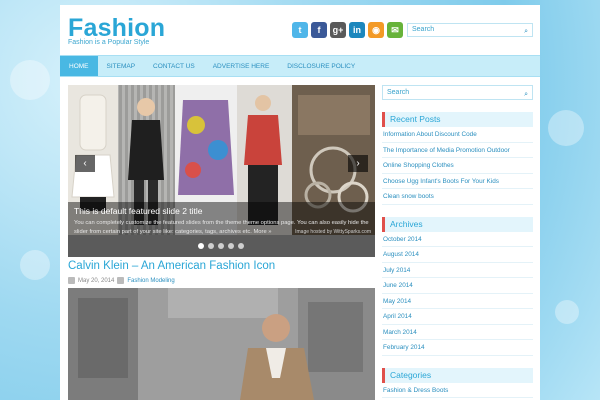  I want to click on nav-item-advertise-here: Advertise Here, so click(241, 66).